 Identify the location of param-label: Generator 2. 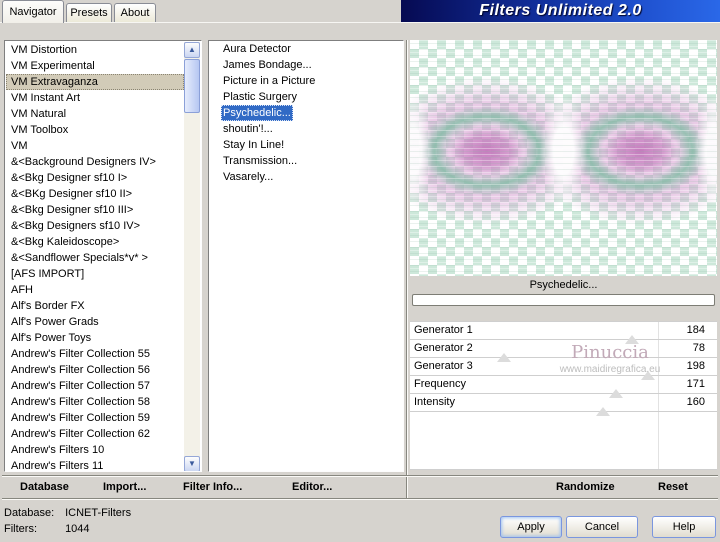
(443, 348).